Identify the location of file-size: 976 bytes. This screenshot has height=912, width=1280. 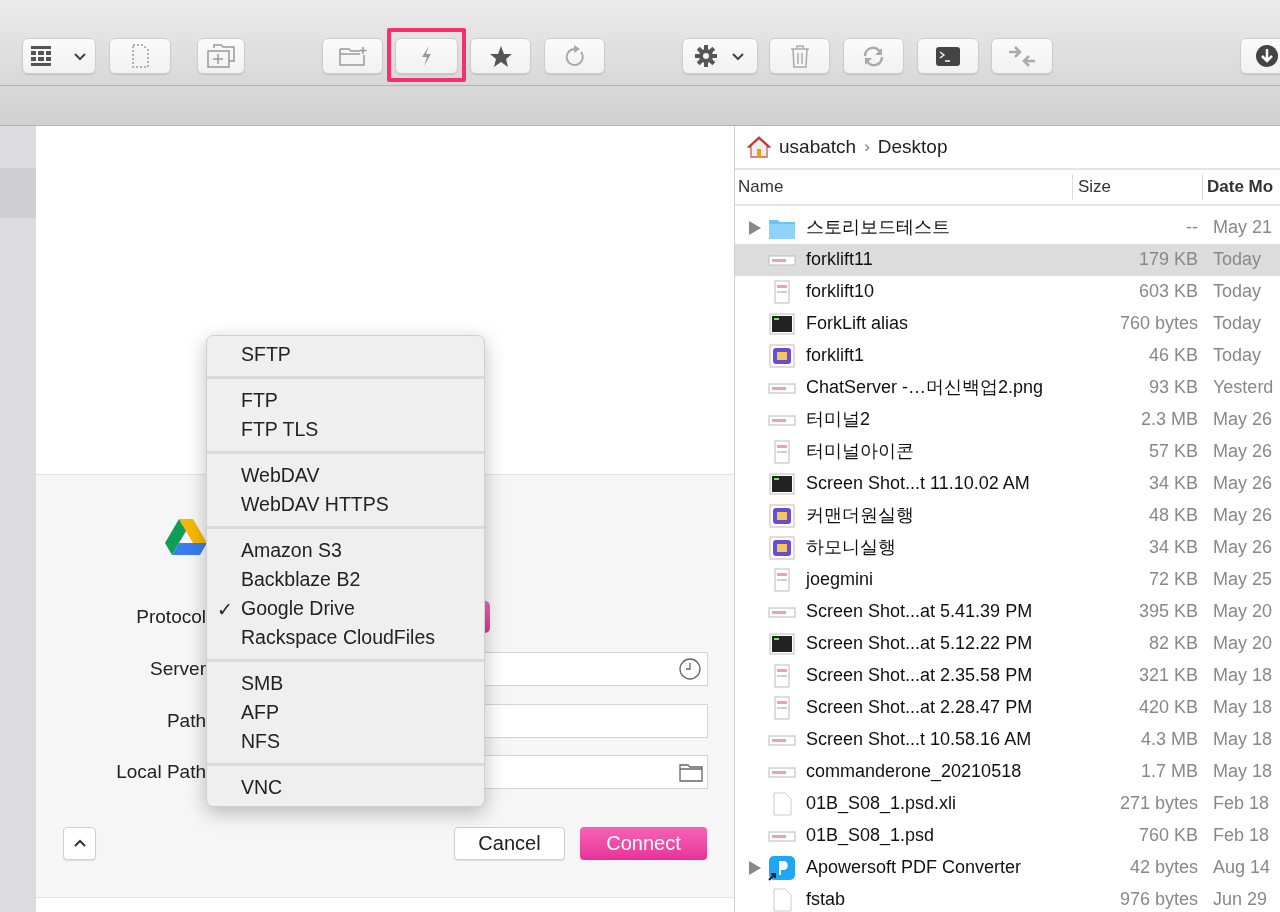
(1158, 900).